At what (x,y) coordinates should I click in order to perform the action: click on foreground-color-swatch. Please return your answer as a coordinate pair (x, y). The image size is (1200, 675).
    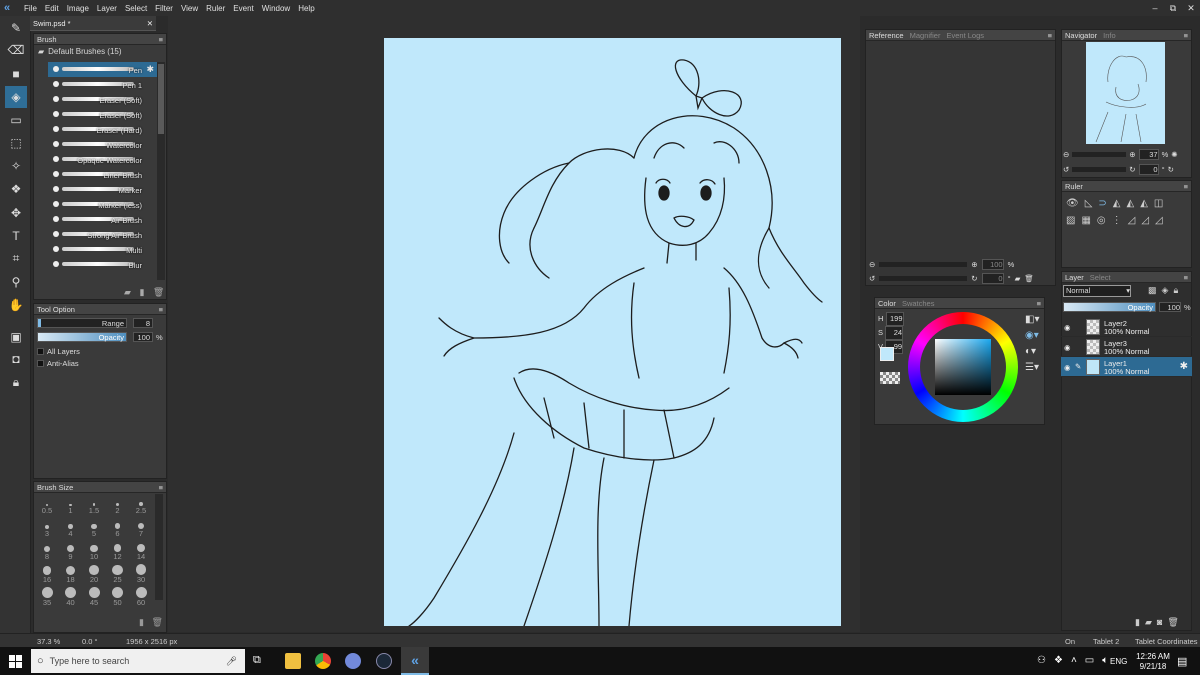
    Looking at the image, I should click on (887, 354).